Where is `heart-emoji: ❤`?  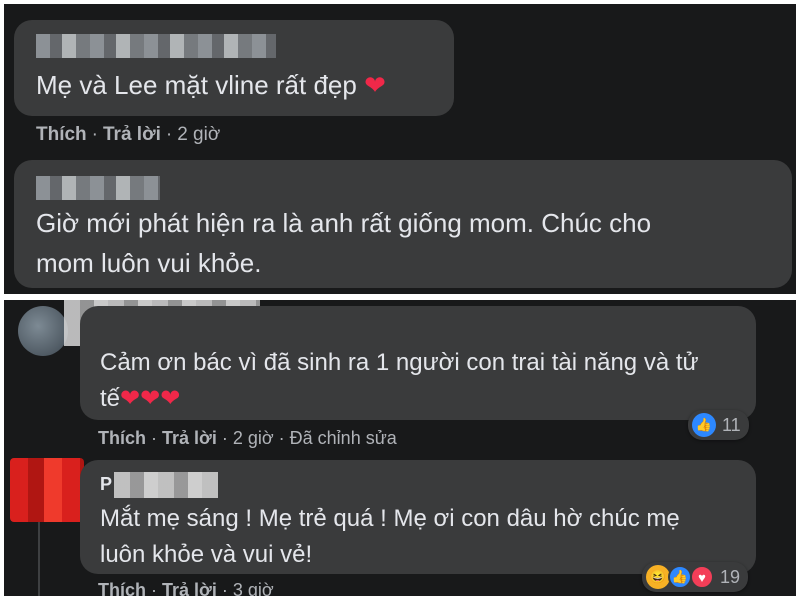
heart-emoji: ❤ is located at coordinates (375, 85).